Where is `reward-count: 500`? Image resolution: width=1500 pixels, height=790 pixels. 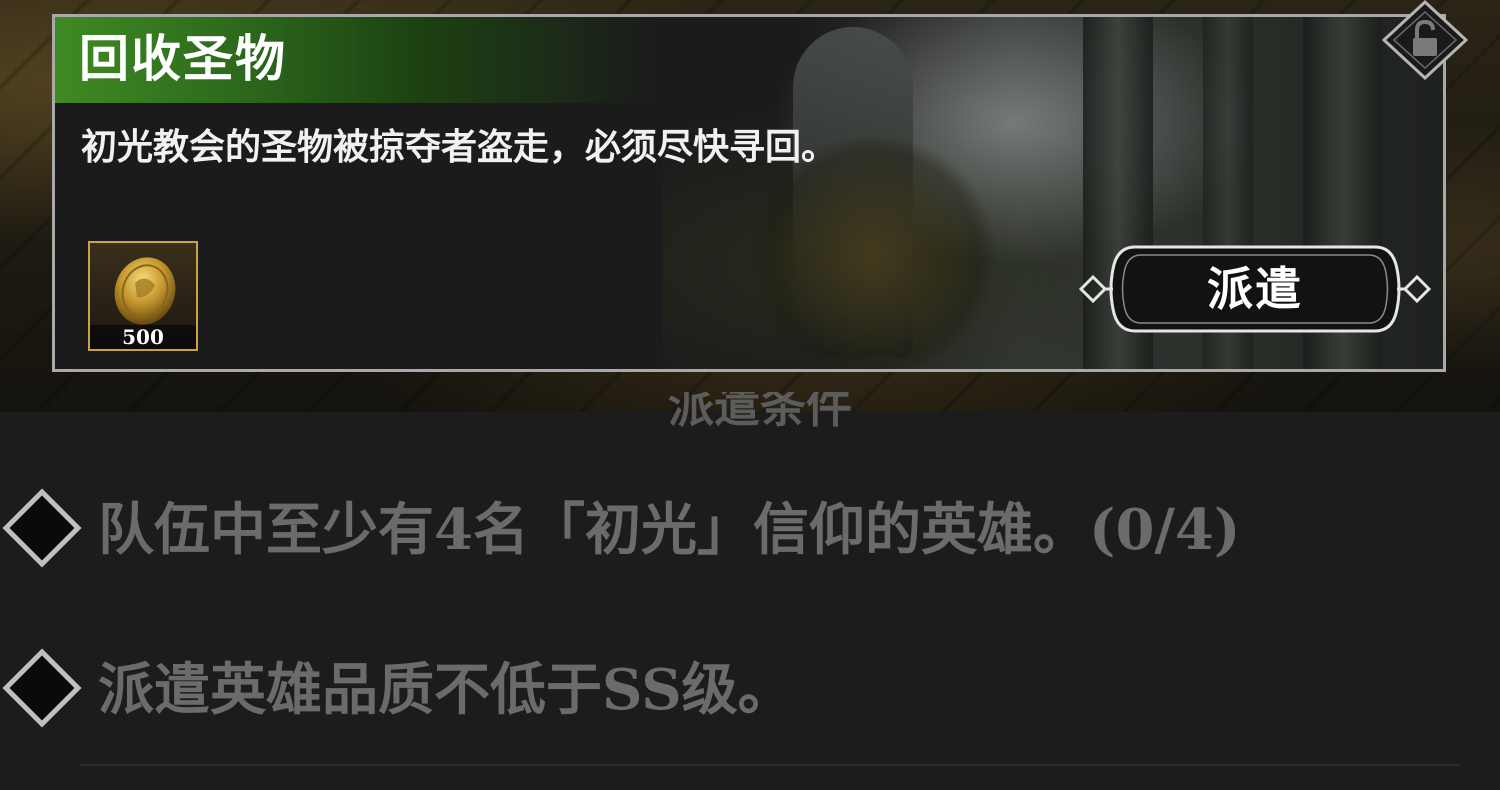 reward-count: 500 is located at coordinates (143, 337).